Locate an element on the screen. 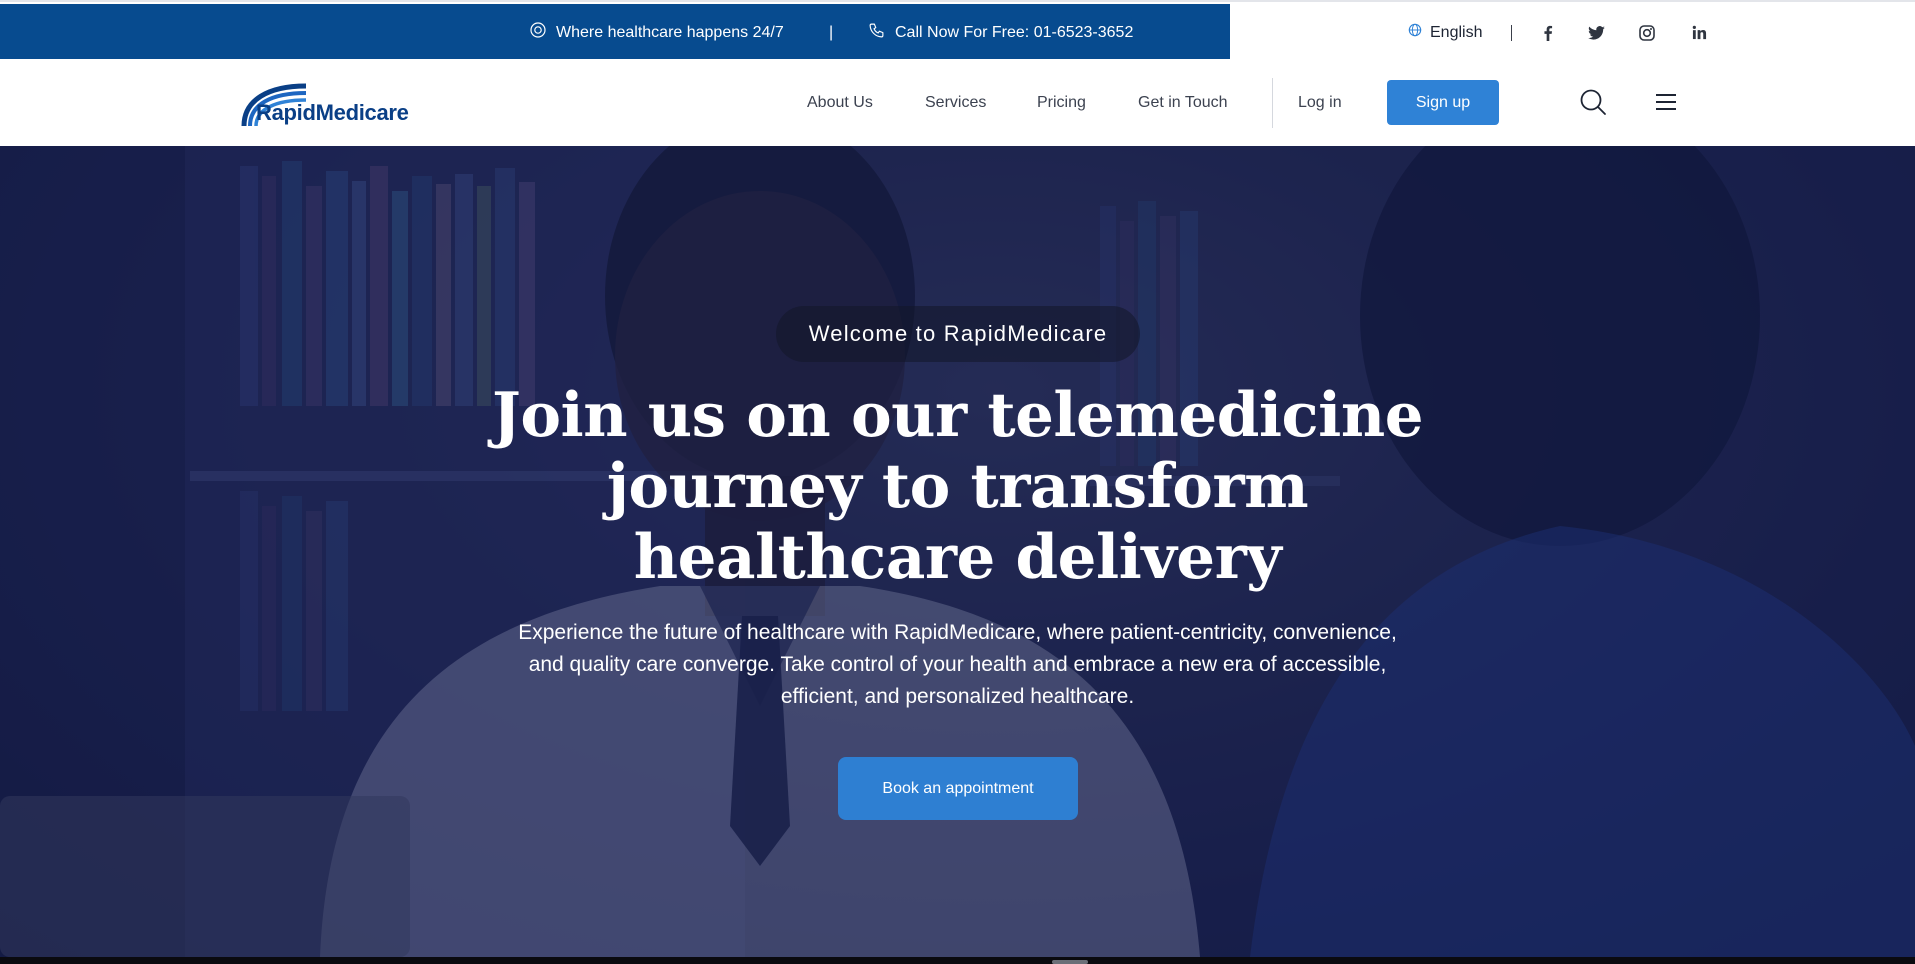 The image size is (1915, 964). tagline-item: Where healthcare happens 24/7 is located at coordinates (657, 32).